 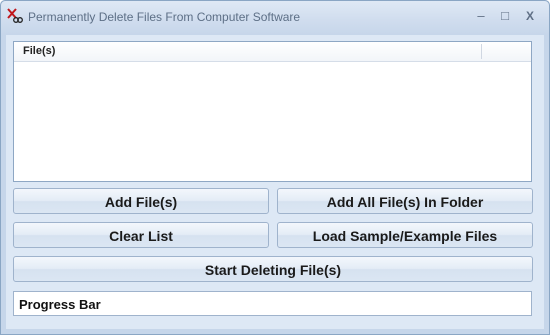 I want to click on column-header-files: File(s), so click(x=39, y=51).